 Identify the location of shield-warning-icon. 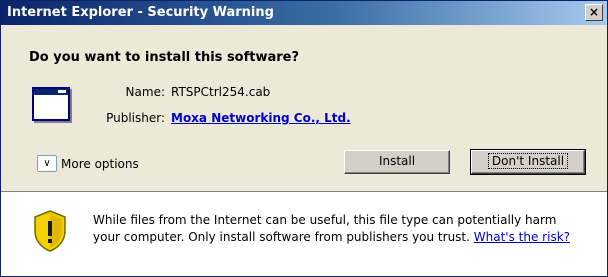
(50, 231).